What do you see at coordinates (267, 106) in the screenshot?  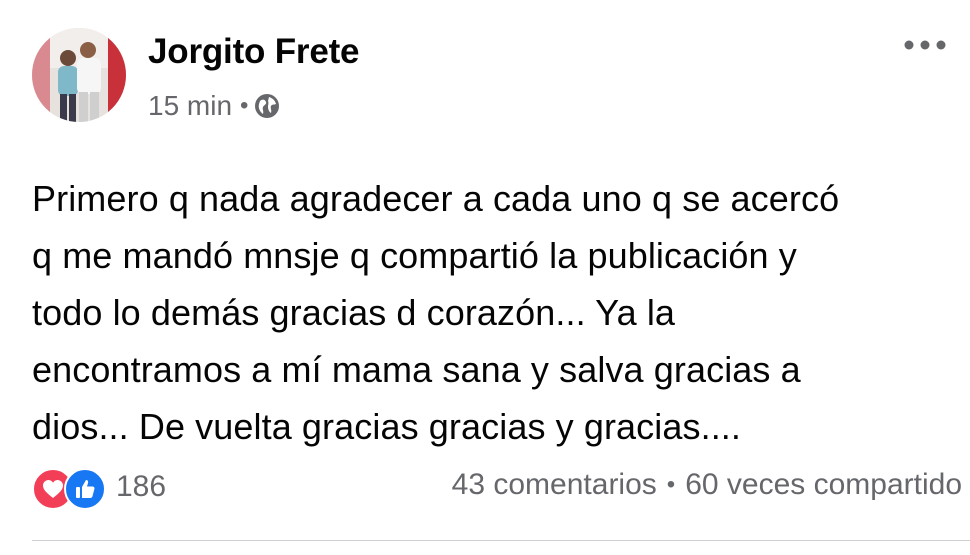 I see `globe-icon` at bounding box center [267, 106].